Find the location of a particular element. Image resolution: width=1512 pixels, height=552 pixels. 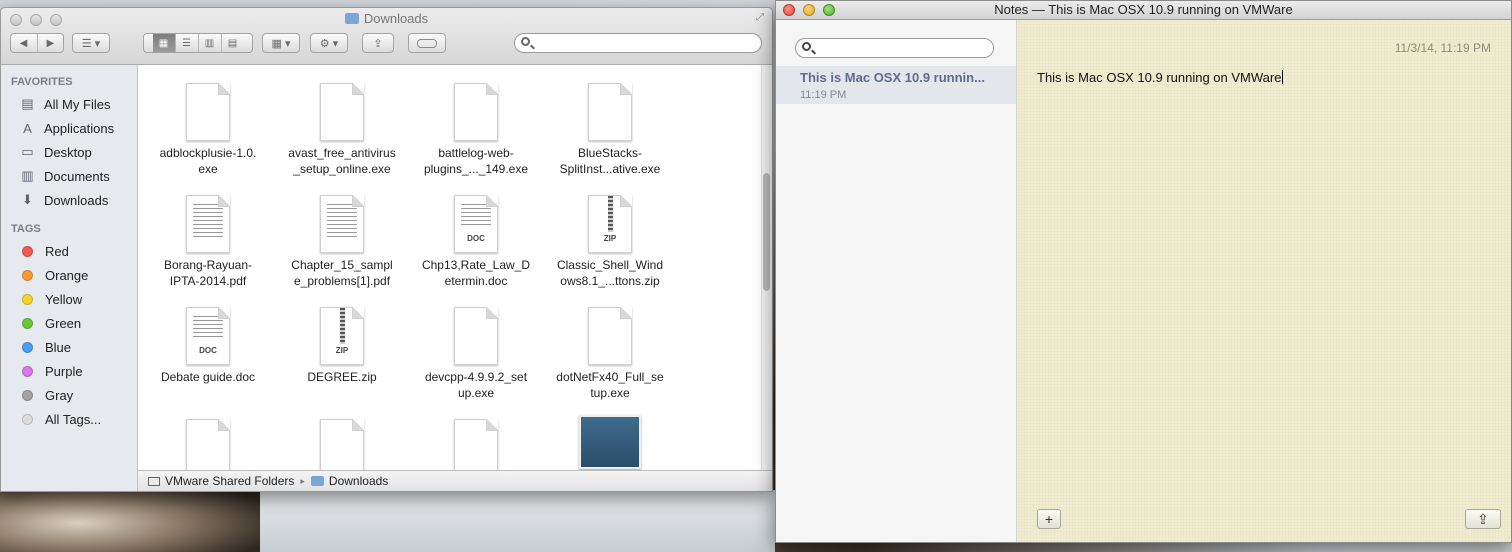

sidebar-tag-gray: Gray is located at coordinates (46, 395).